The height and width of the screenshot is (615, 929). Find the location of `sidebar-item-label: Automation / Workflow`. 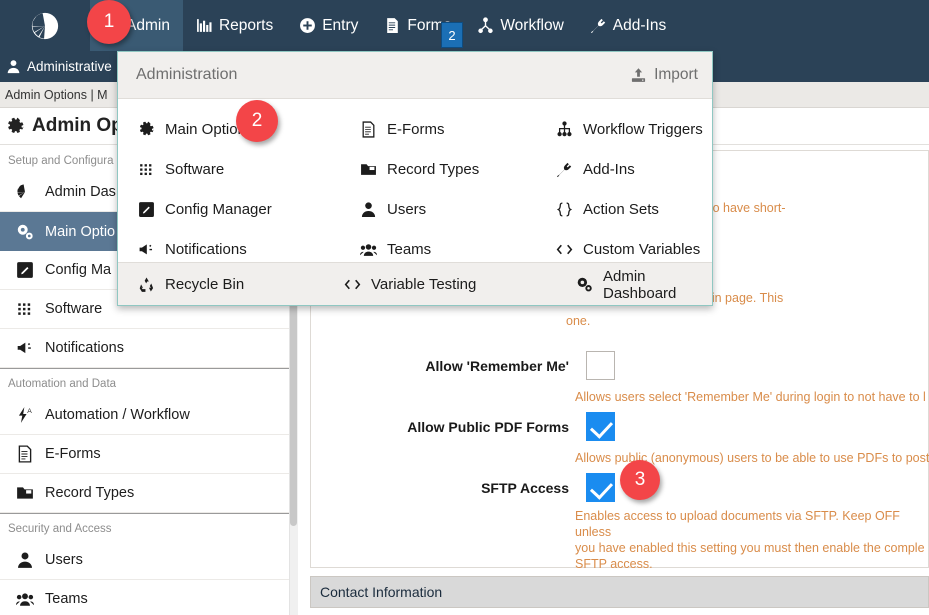

sidebar-item-label: Automation / Workflow is located at coordinates (117, 415).